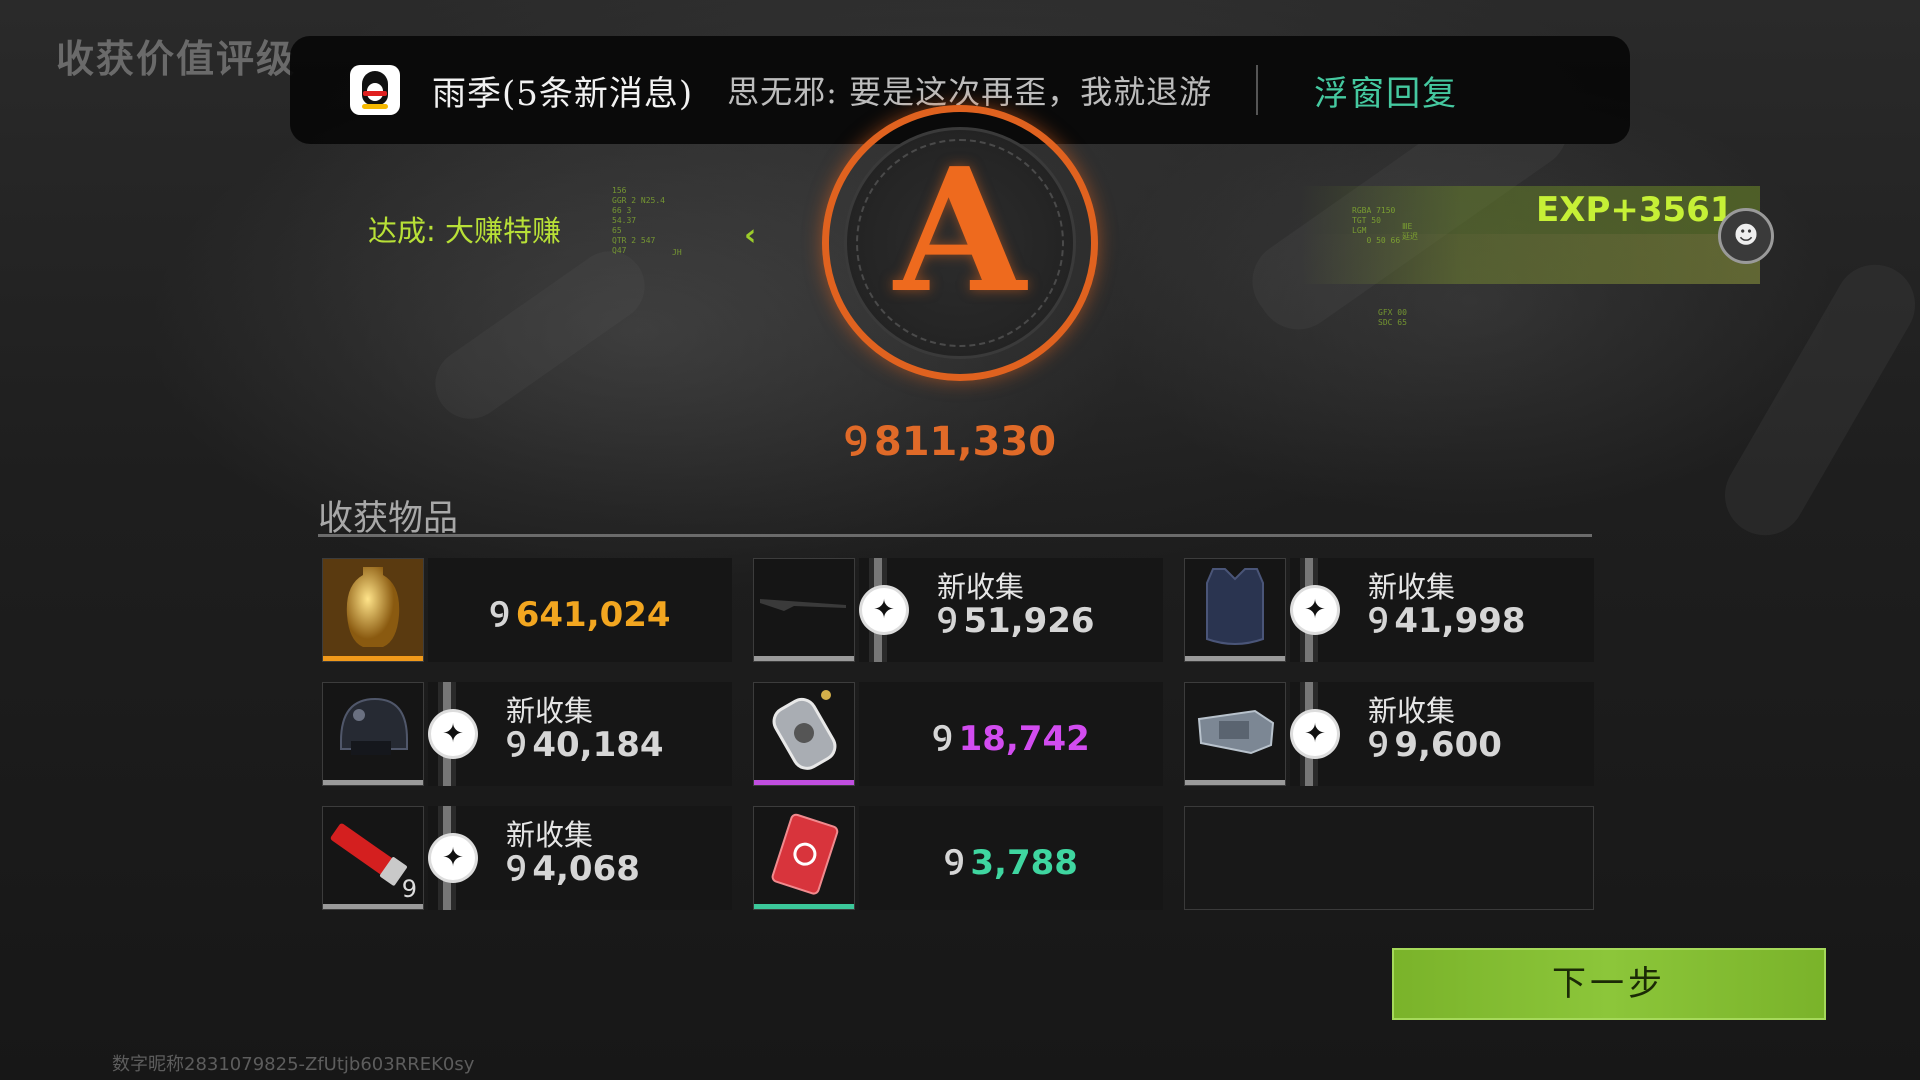  I want to click on item-value-amount: 641,024, so click(593, 615).